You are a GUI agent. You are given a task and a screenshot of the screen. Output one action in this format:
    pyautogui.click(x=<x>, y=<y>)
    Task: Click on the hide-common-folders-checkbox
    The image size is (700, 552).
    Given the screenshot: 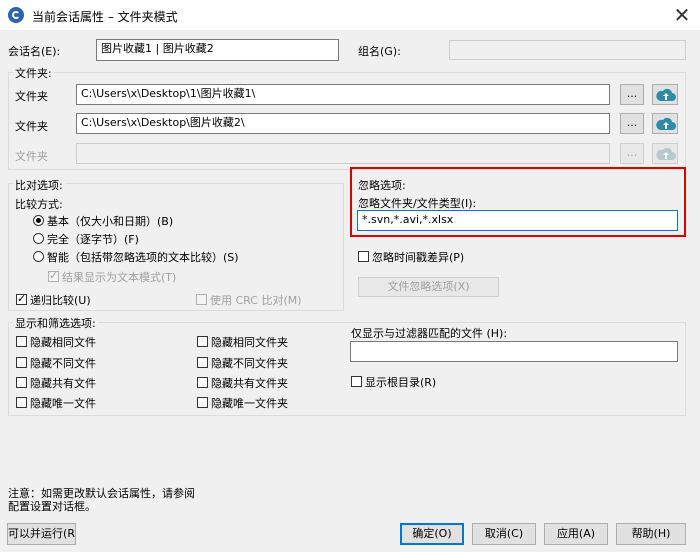 What is the action you would take?
    pyautogui.click(x=202, y=382)
    